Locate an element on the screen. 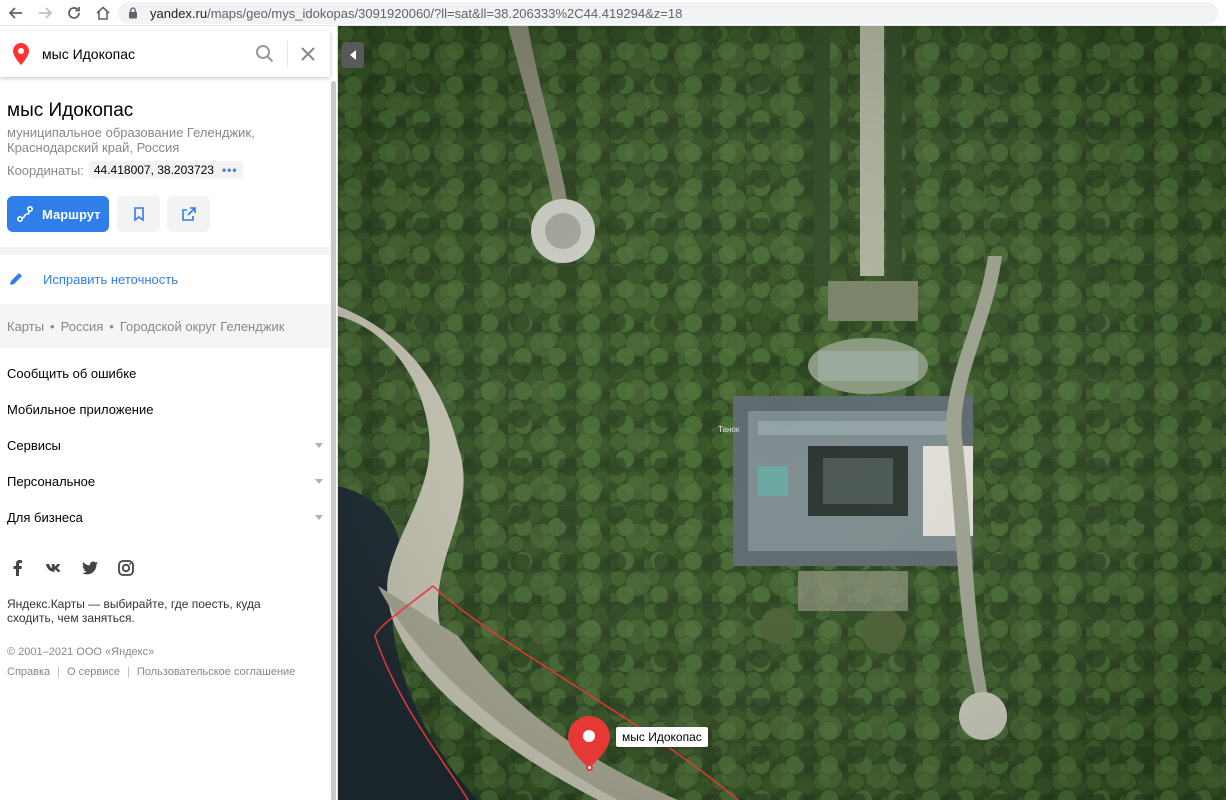 This screenshot has height=800, width=1226. search-icon is located at coordinates (265, 54).